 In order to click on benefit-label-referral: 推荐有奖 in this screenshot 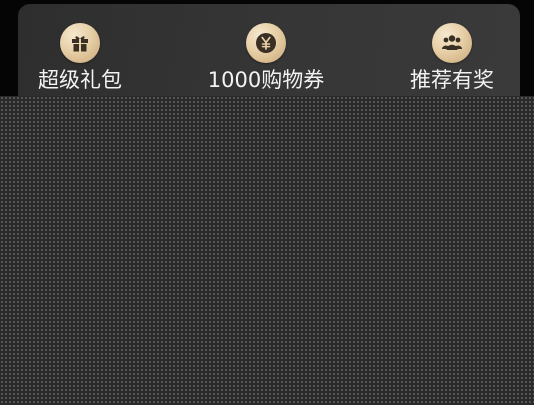, I will do `click(451, 80)`.